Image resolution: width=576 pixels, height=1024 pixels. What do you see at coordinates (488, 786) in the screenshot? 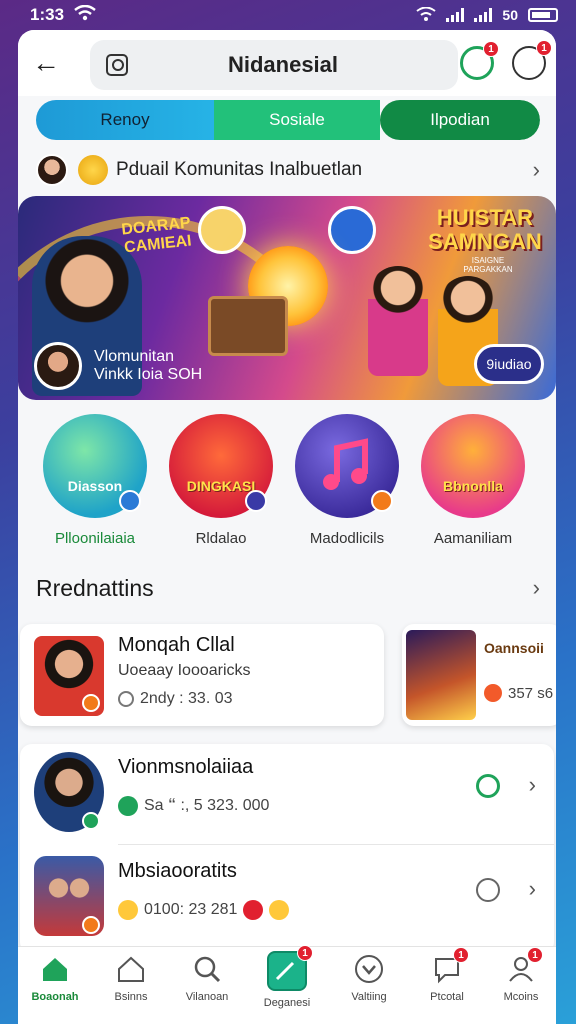
I see `chat-icon` at bounding box center [488, 786].